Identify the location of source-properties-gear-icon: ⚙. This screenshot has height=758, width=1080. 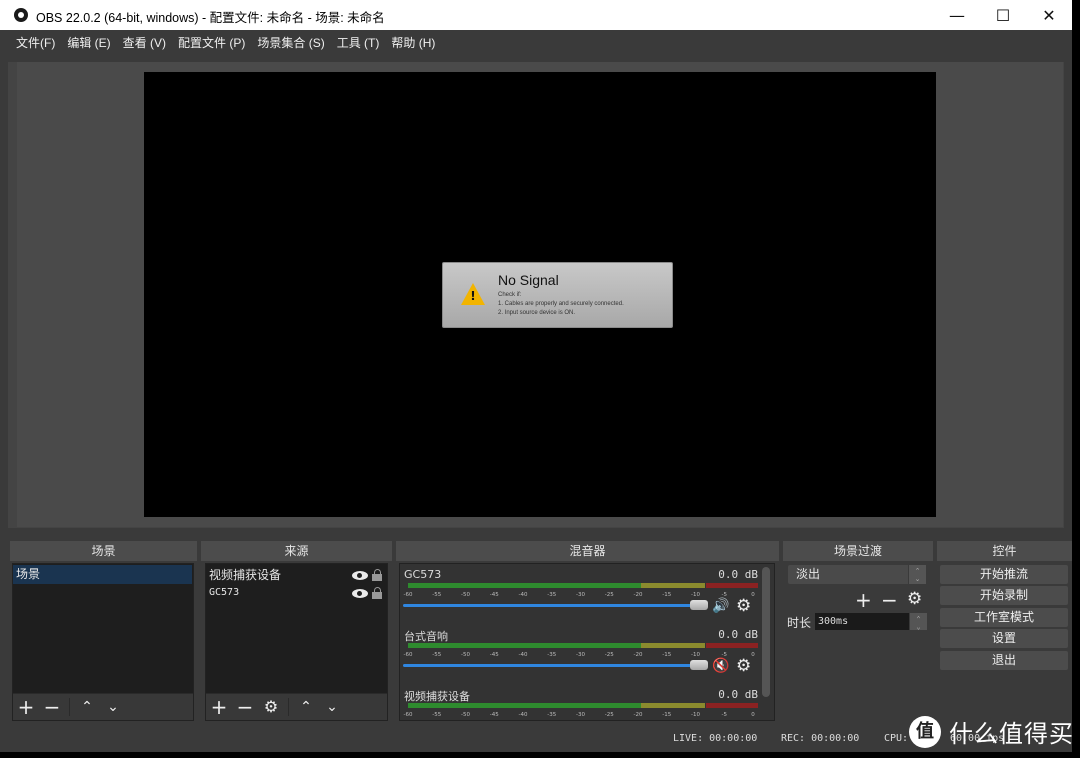
(271, 707).